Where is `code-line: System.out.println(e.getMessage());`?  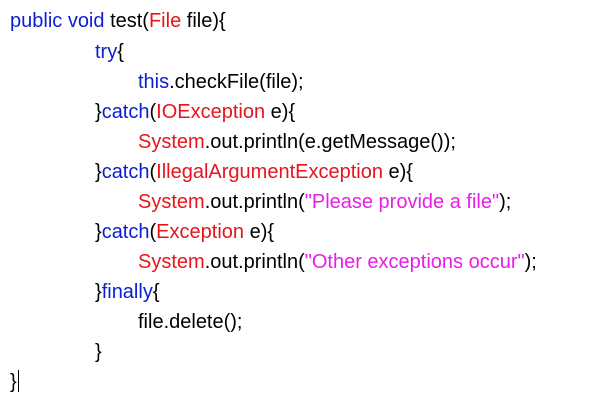
code-line: System.out.println(e.getMessage()); is located at coordinates (297, 142).